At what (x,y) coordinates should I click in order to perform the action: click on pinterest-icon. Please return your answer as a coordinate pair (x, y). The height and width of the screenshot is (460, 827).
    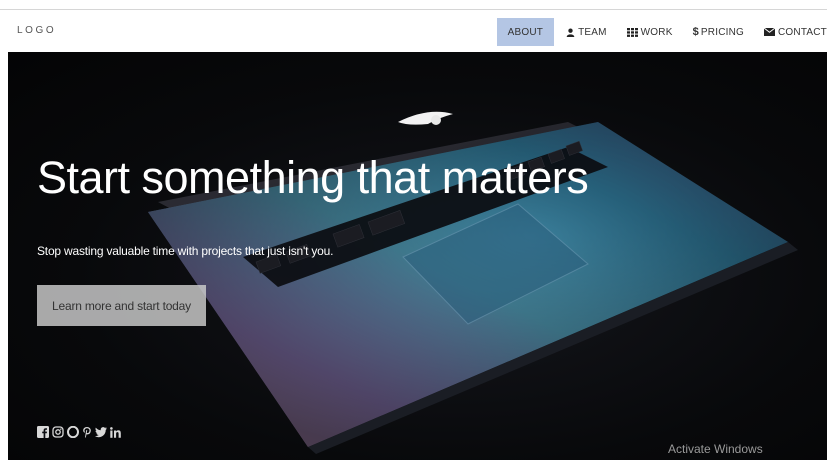
    Looking at the image, I should click on (87, 432).